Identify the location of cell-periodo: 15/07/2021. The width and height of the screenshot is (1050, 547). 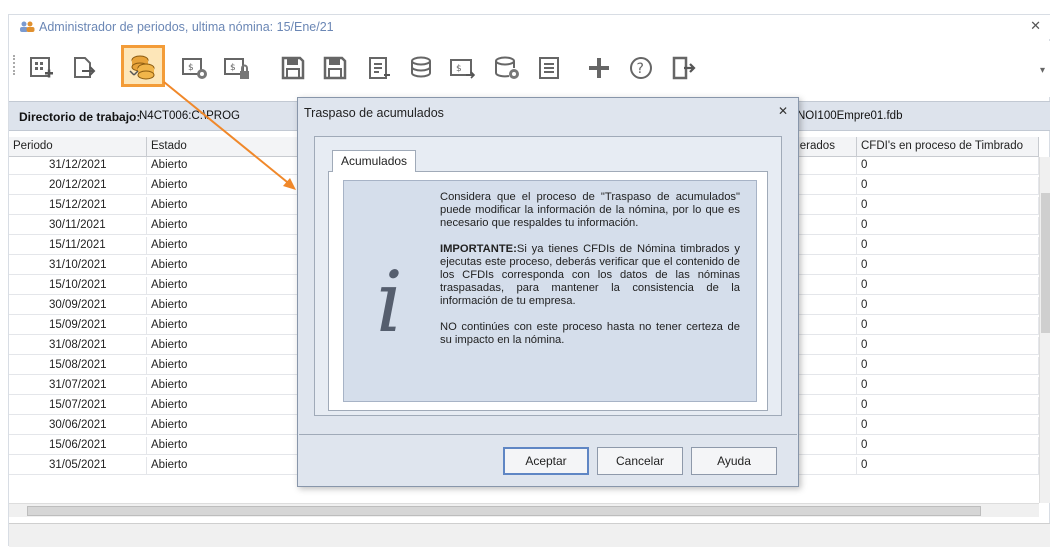
(78, 406).